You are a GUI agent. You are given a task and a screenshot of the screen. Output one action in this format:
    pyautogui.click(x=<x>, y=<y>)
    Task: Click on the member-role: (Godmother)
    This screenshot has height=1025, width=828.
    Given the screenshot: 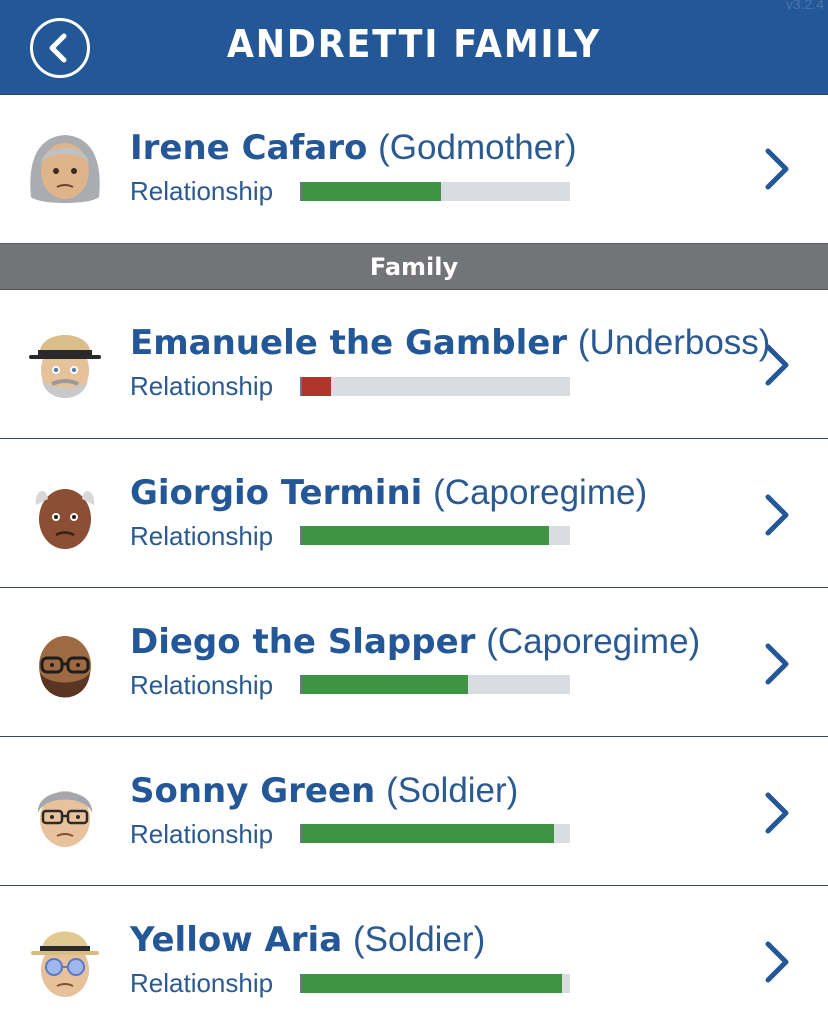 What is the action you would take?
    pyautogui.click(x=477, y=147)
    